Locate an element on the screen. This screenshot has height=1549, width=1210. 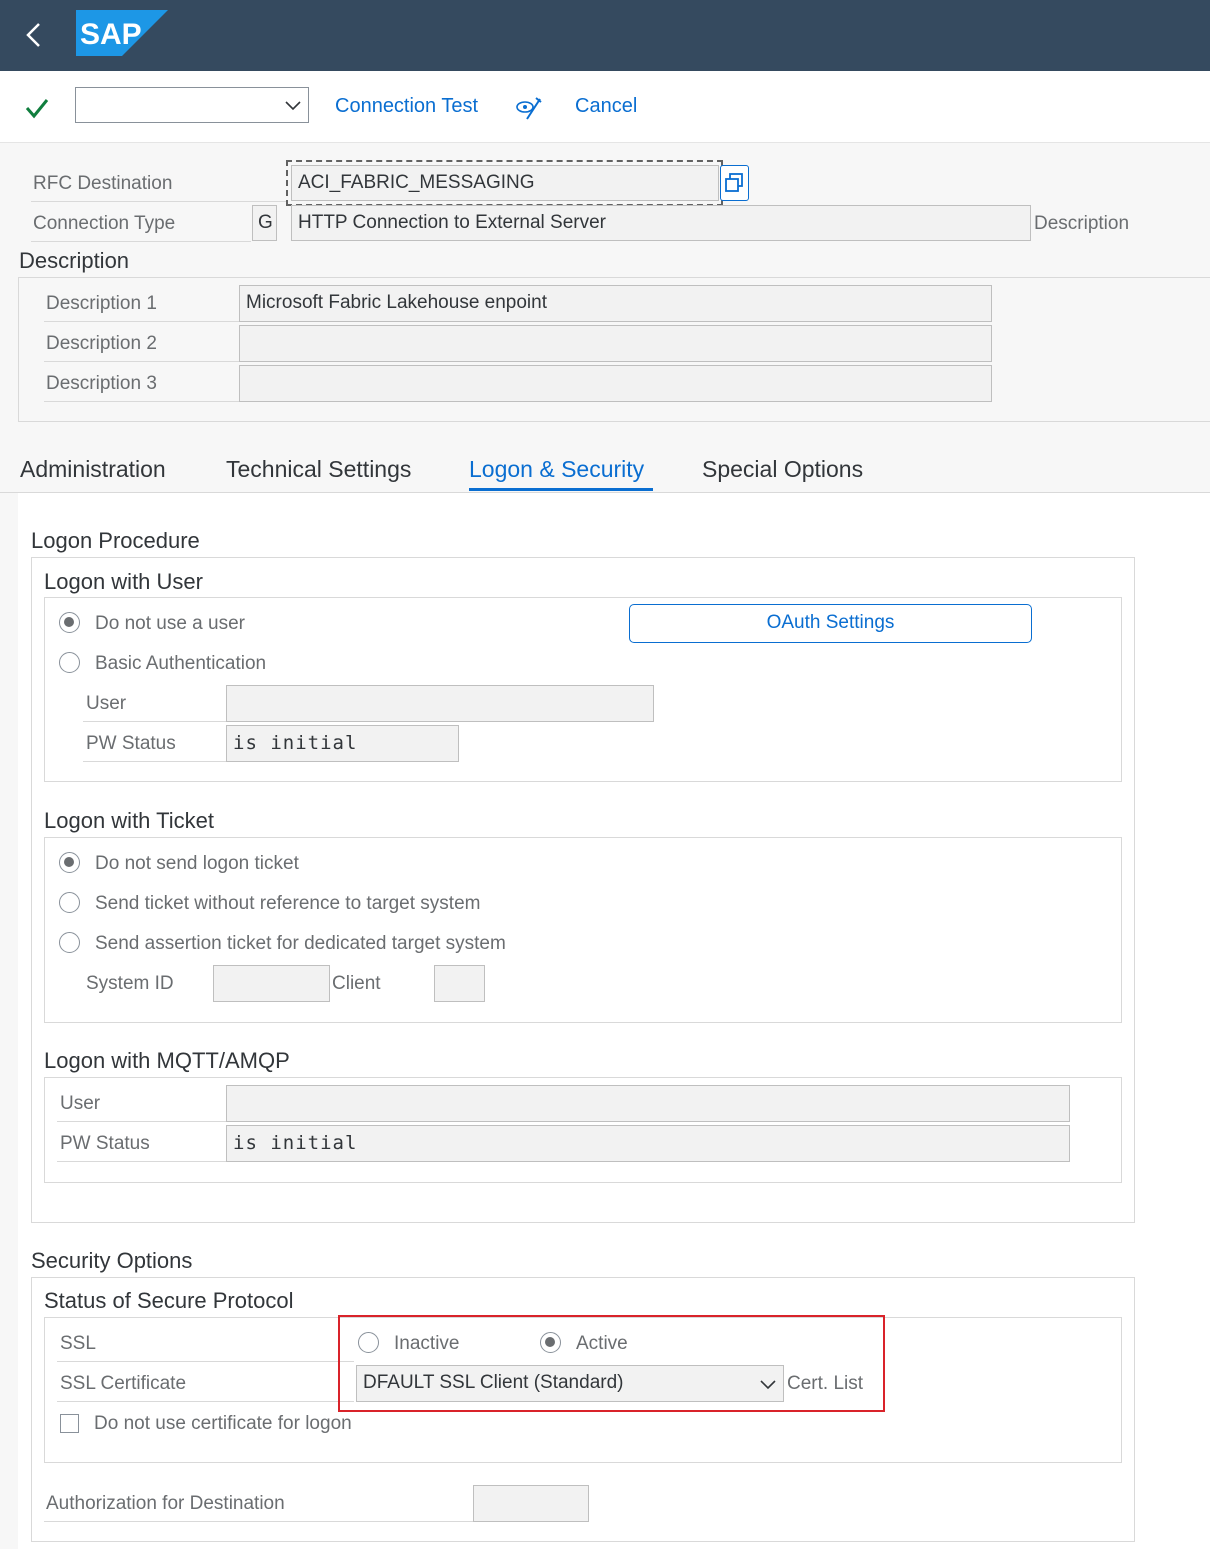
tab-technical-settings: Technical Settings is located at coordinates (318, 469).